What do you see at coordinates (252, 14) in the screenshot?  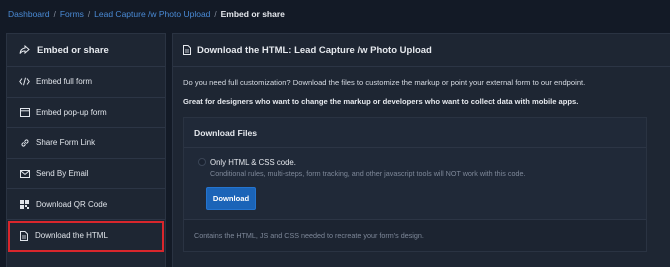 I see `breadcrumb-current: Embed or share` at bounding box center [252, 14].